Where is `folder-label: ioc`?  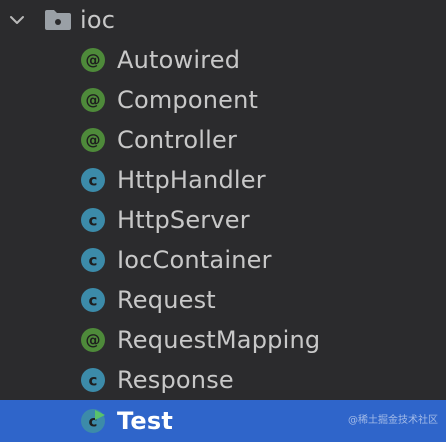
folder-label: ioc is located at coordinates (98, 20).